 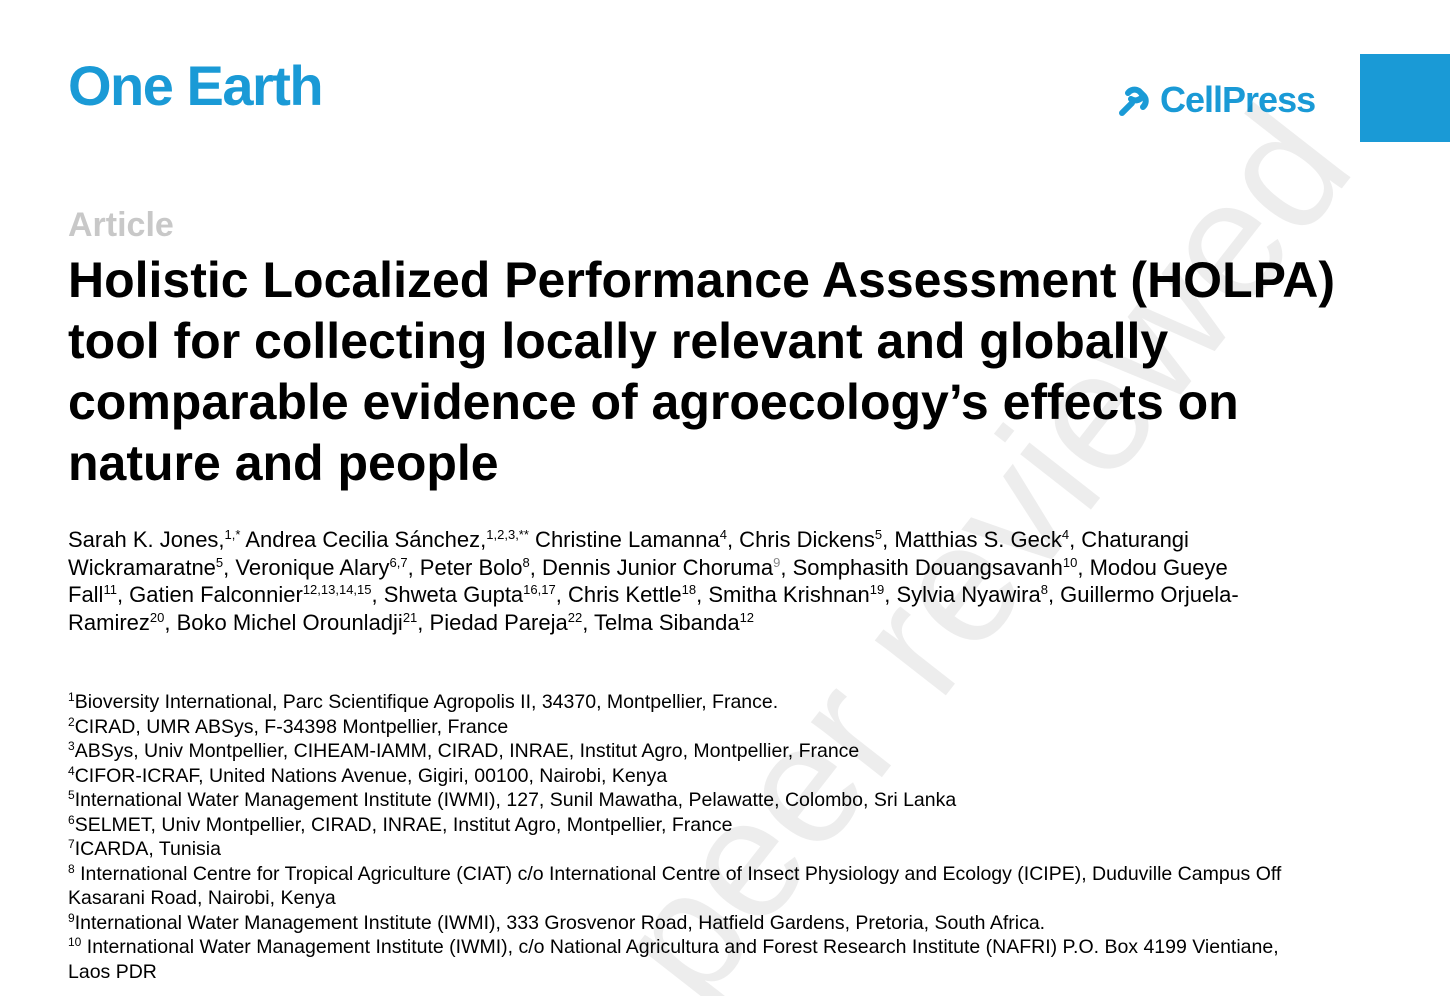 What do you see at coordinates (962, 594) in the screenshot?
I see `author-name: , Sylvia Nyawira` at bounding box center [962, 594].